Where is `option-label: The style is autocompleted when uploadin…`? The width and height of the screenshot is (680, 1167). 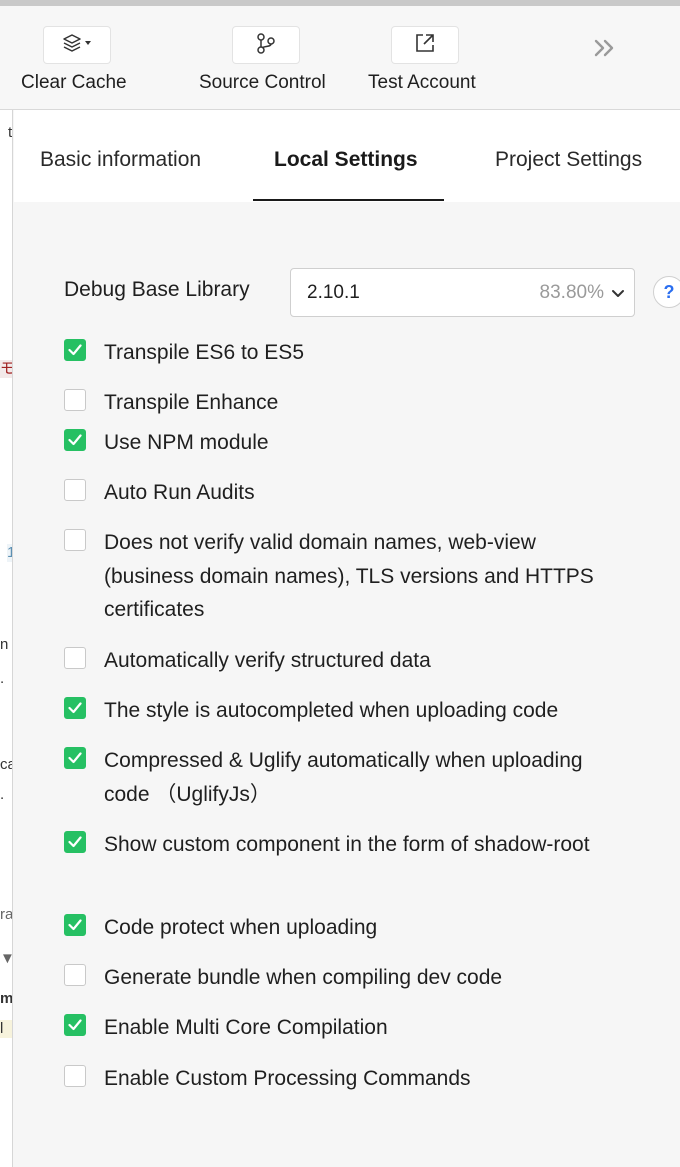
option-label: The style is autocompleted when uploadin… is located at coordinates (331, 710).